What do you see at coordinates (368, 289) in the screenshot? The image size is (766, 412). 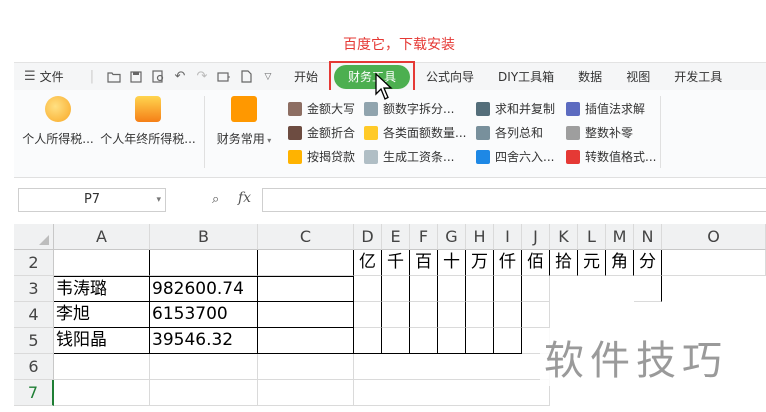 I see `cell-d3` at bounding box center [368, 289].